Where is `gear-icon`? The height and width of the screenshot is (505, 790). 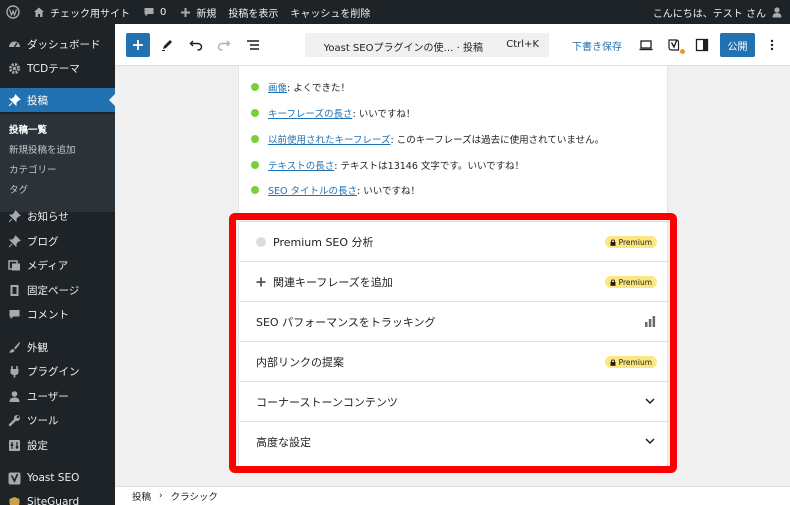
gear-icon is located at coordinates (14, 68).